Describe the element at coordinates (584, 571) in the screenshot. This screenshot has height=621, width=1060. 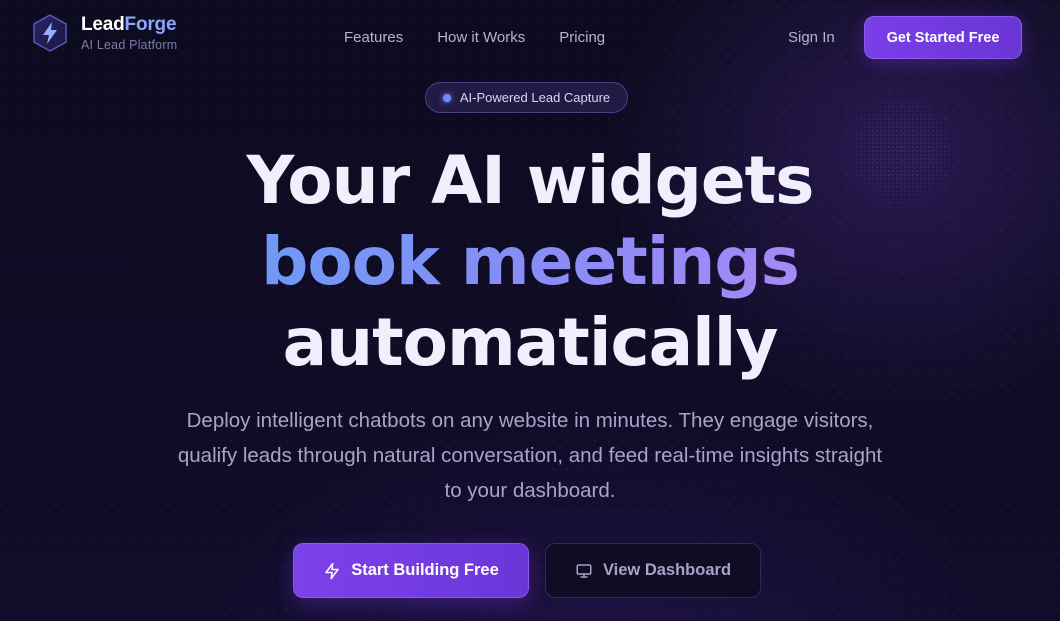
I see `monitor-icon` at that location.